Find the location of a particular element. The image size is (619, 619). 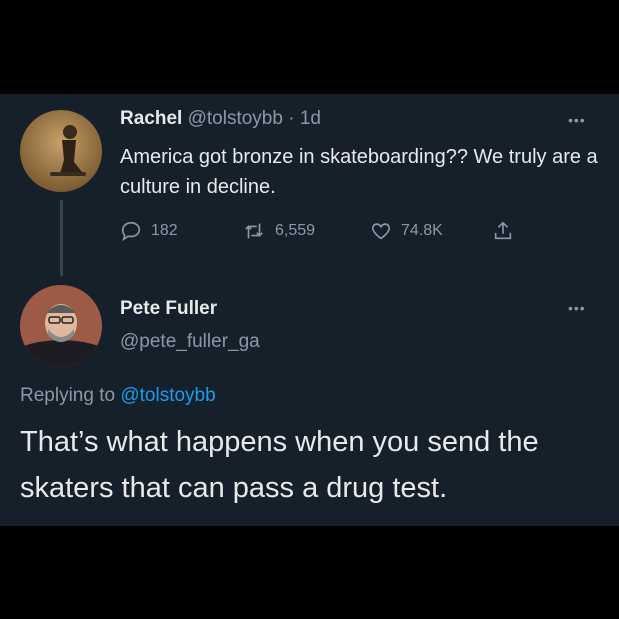

author-name: Rachel is located at coordinates (151, 118).